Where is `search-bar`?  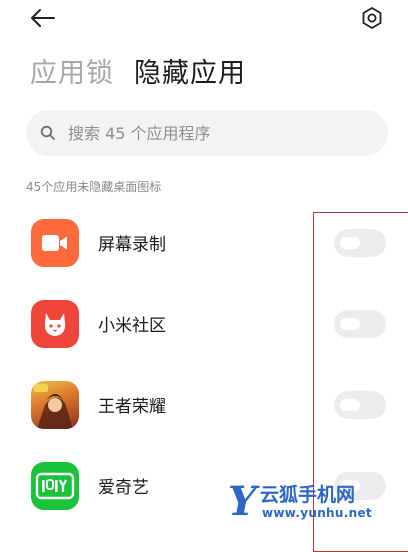
search-bar is located at coordinates (207, 133).